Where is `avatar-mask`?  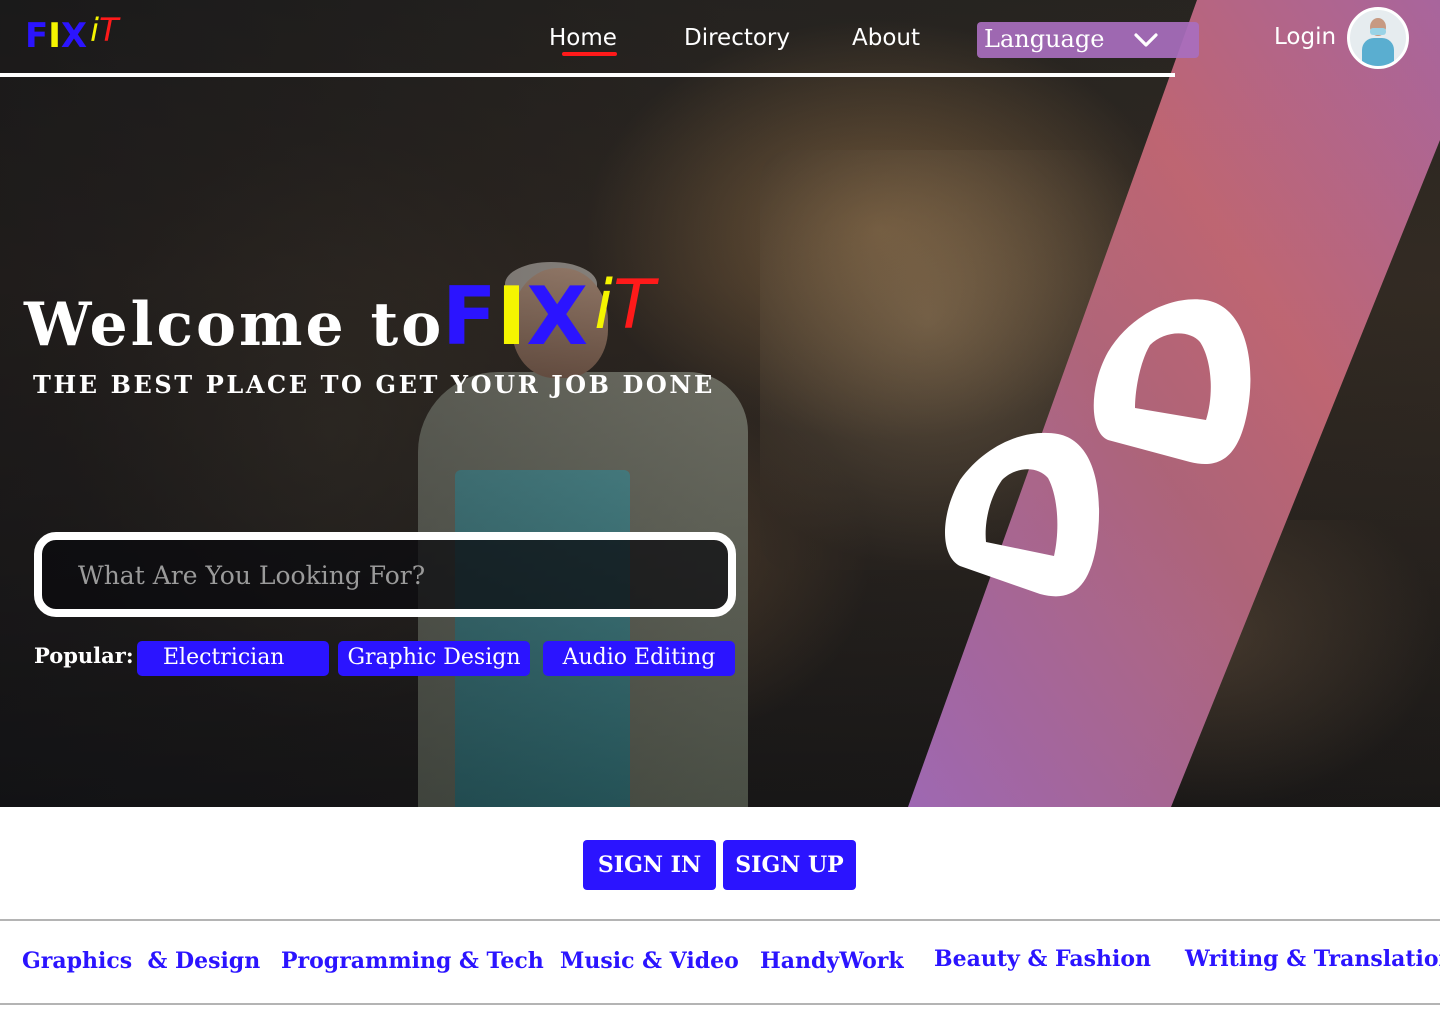 avatar-mask is located at coordinates (1378, 31).